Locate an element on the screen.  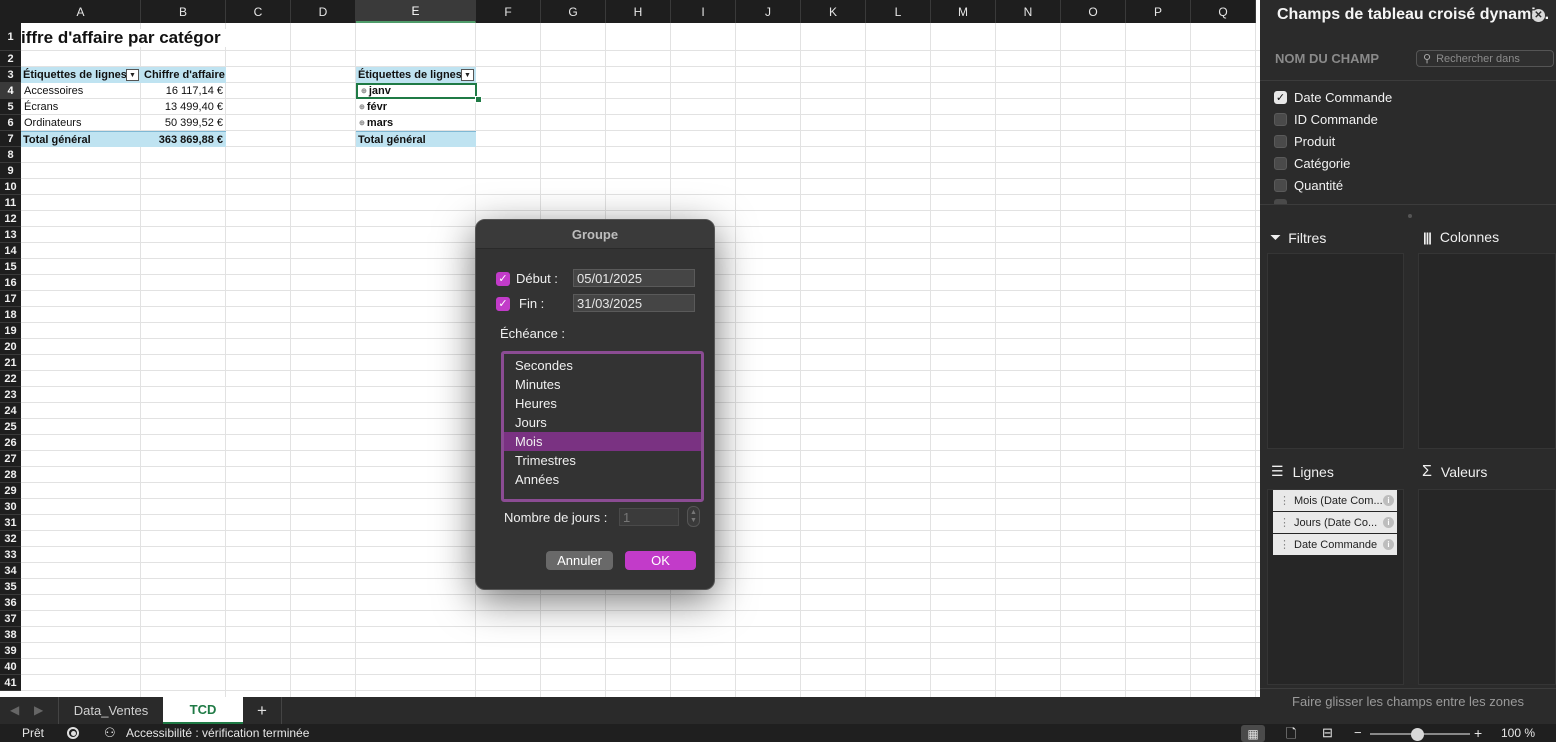
days-field: 1 is located at coordinates (649, 517).